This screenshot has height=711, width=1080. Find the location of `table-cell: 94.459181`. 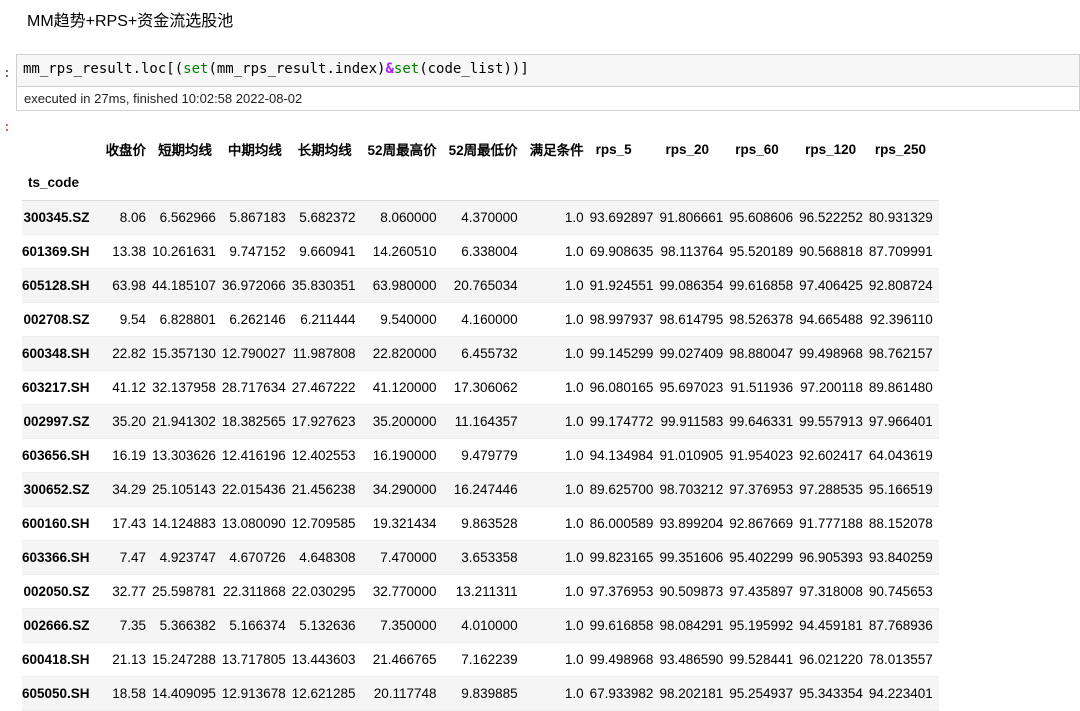

table-cell: 94.459181 is located at coordinates (831, 625).